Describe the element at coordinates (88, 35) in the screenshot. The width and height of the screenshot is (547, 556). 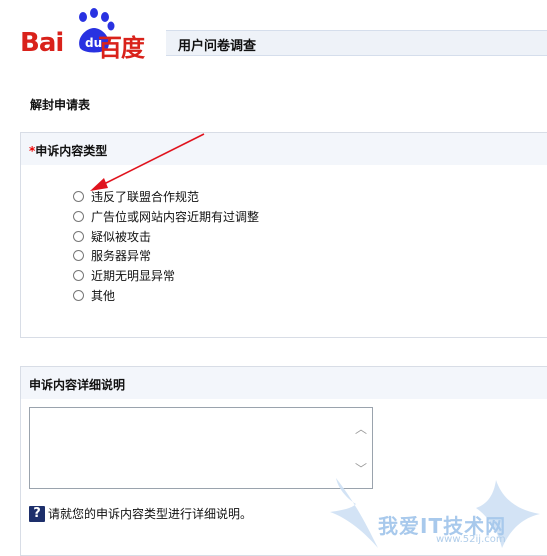
I see `baidu-logo: Bai du 百度` at that location.